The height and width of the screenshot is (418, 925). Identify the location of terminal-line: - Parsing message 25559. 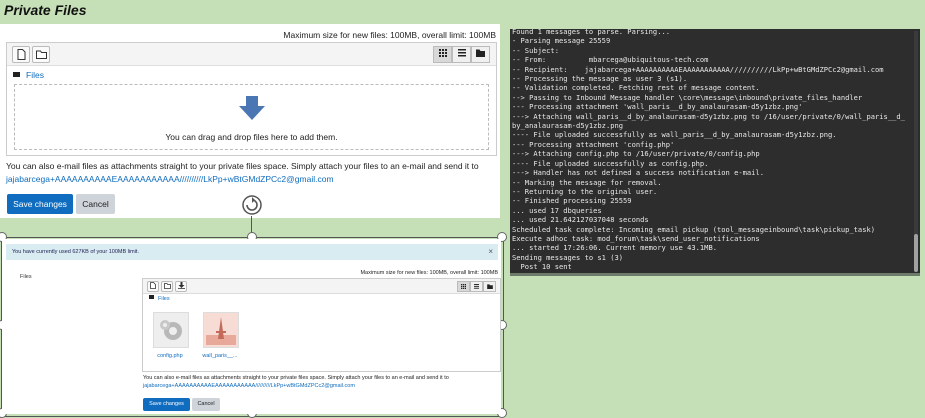
(561, 41).